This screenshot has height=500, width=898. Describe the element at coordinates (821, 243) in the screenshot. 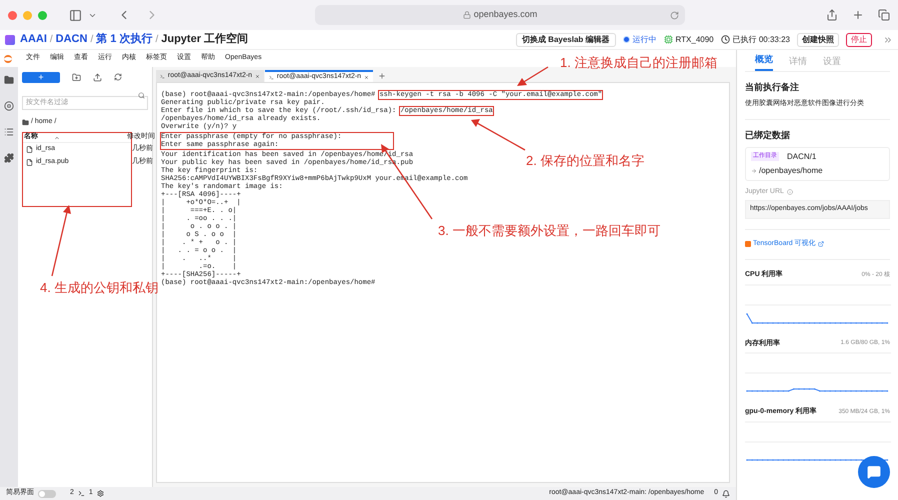

I see `external-link-icon` at that location.